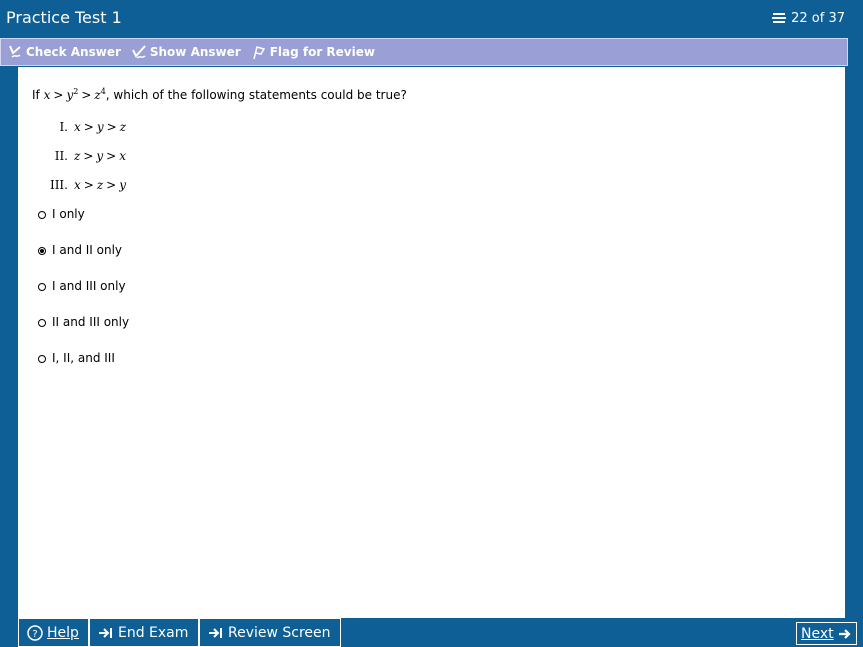  What do you see at coordinates (83, 333) in the screenshot?
I see `answer-choice: II and III only` at bounding box center [83, 333].